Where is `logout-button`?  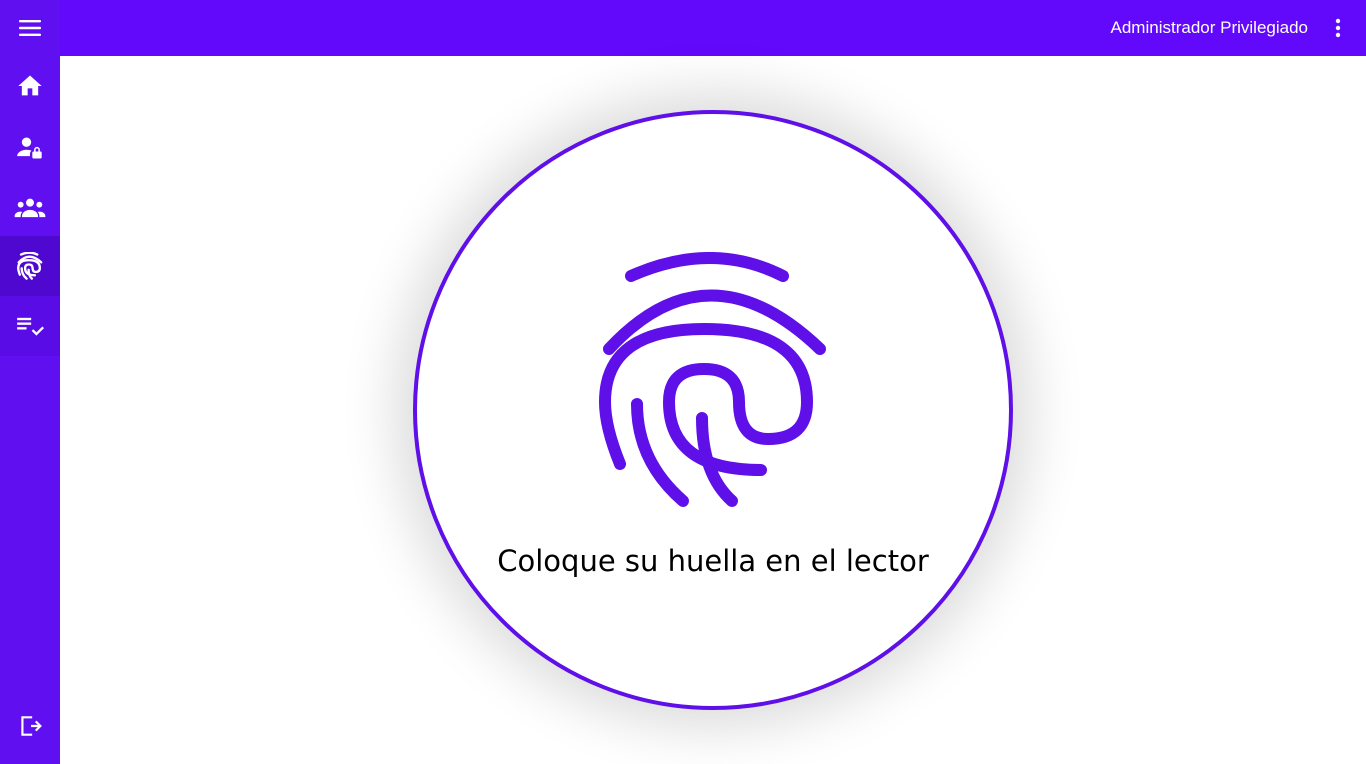 logout-button is located at coordinates (30, 726).